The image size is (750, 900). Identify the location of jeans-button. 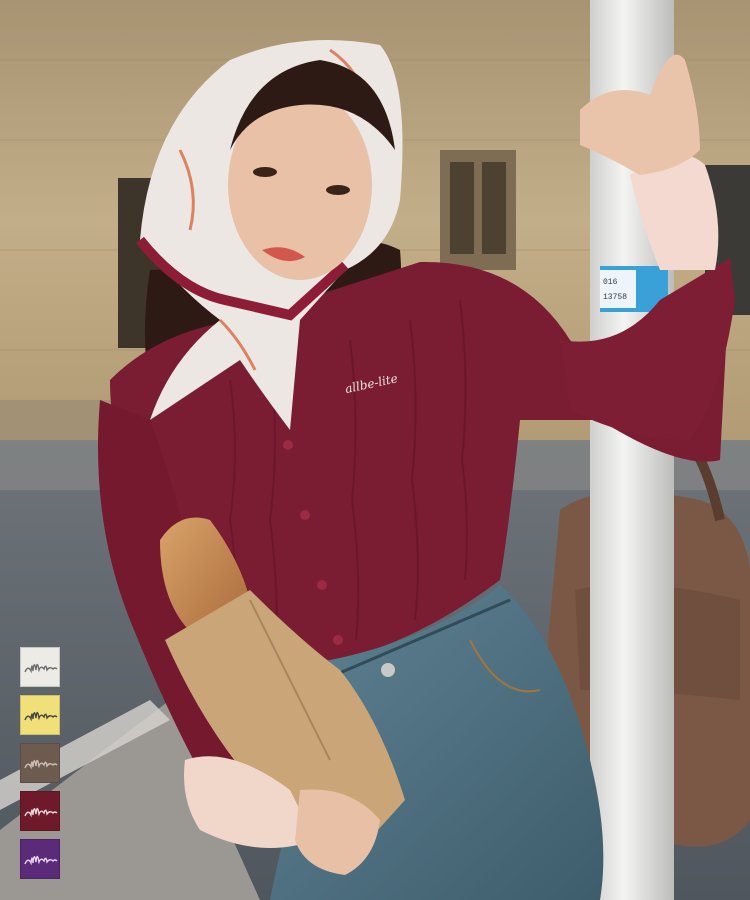
(388, 670).